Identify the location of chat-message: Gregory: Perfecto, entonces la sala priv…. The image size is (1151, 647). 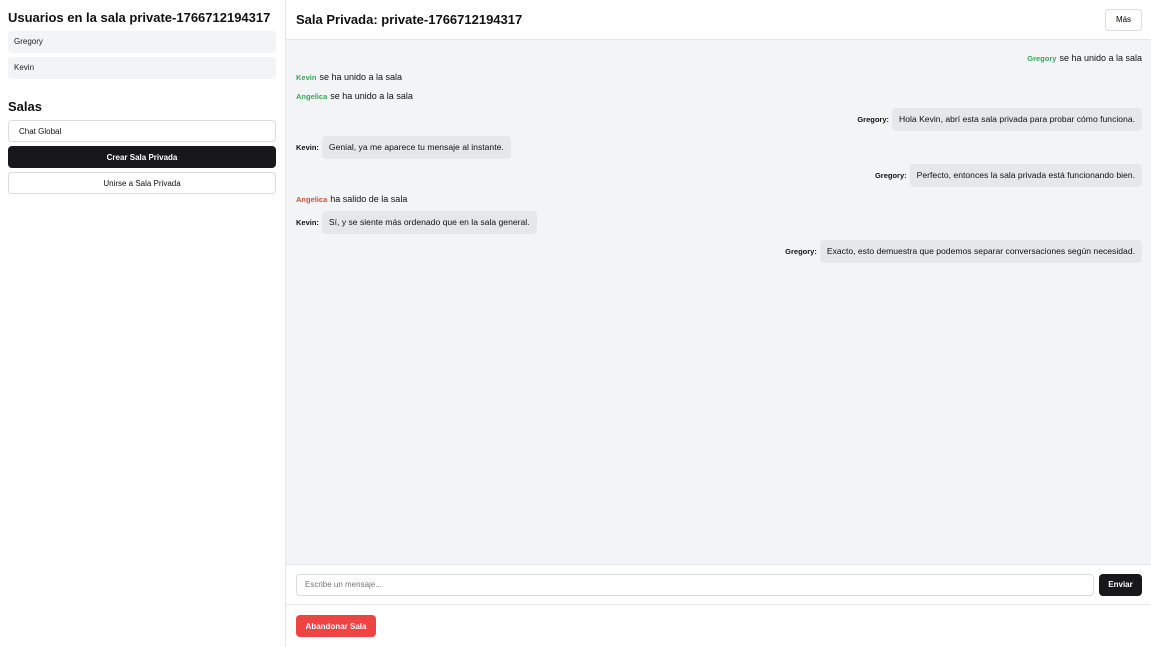
(719, 175).